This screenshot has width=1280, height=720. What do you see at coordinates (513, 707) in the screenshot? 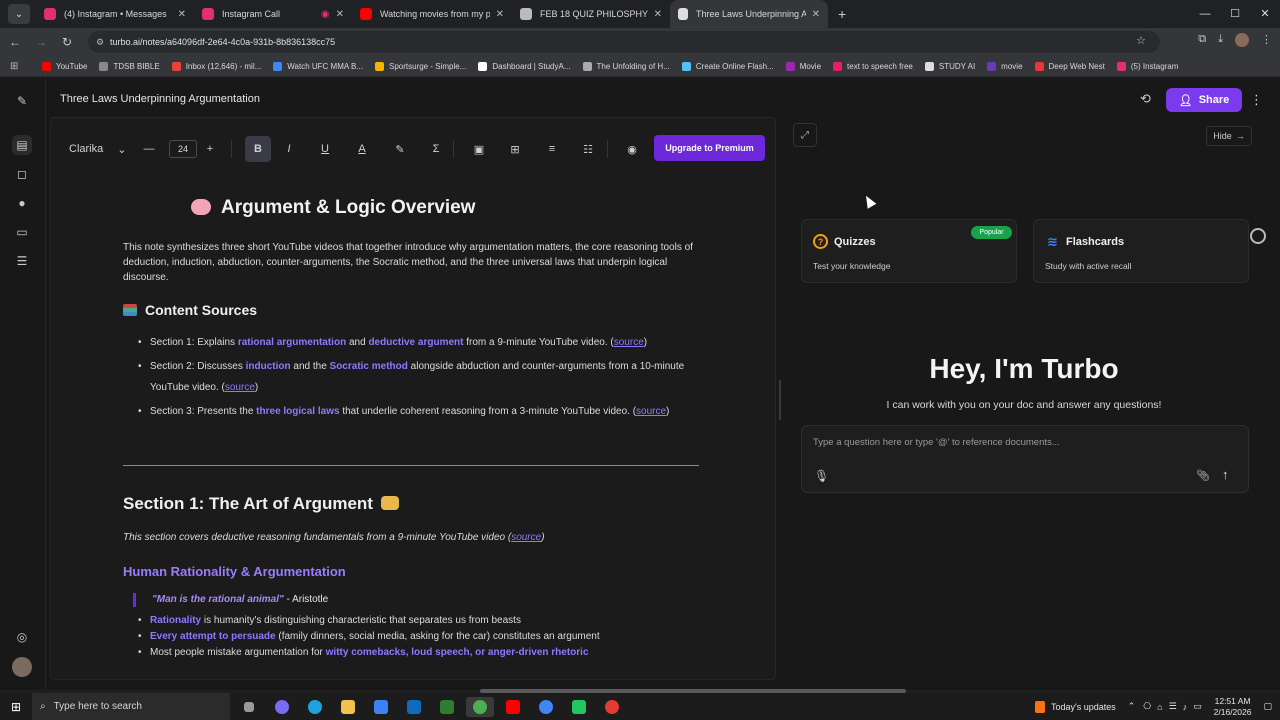
I see `youtube-icon` at bounding box center [513, 707].